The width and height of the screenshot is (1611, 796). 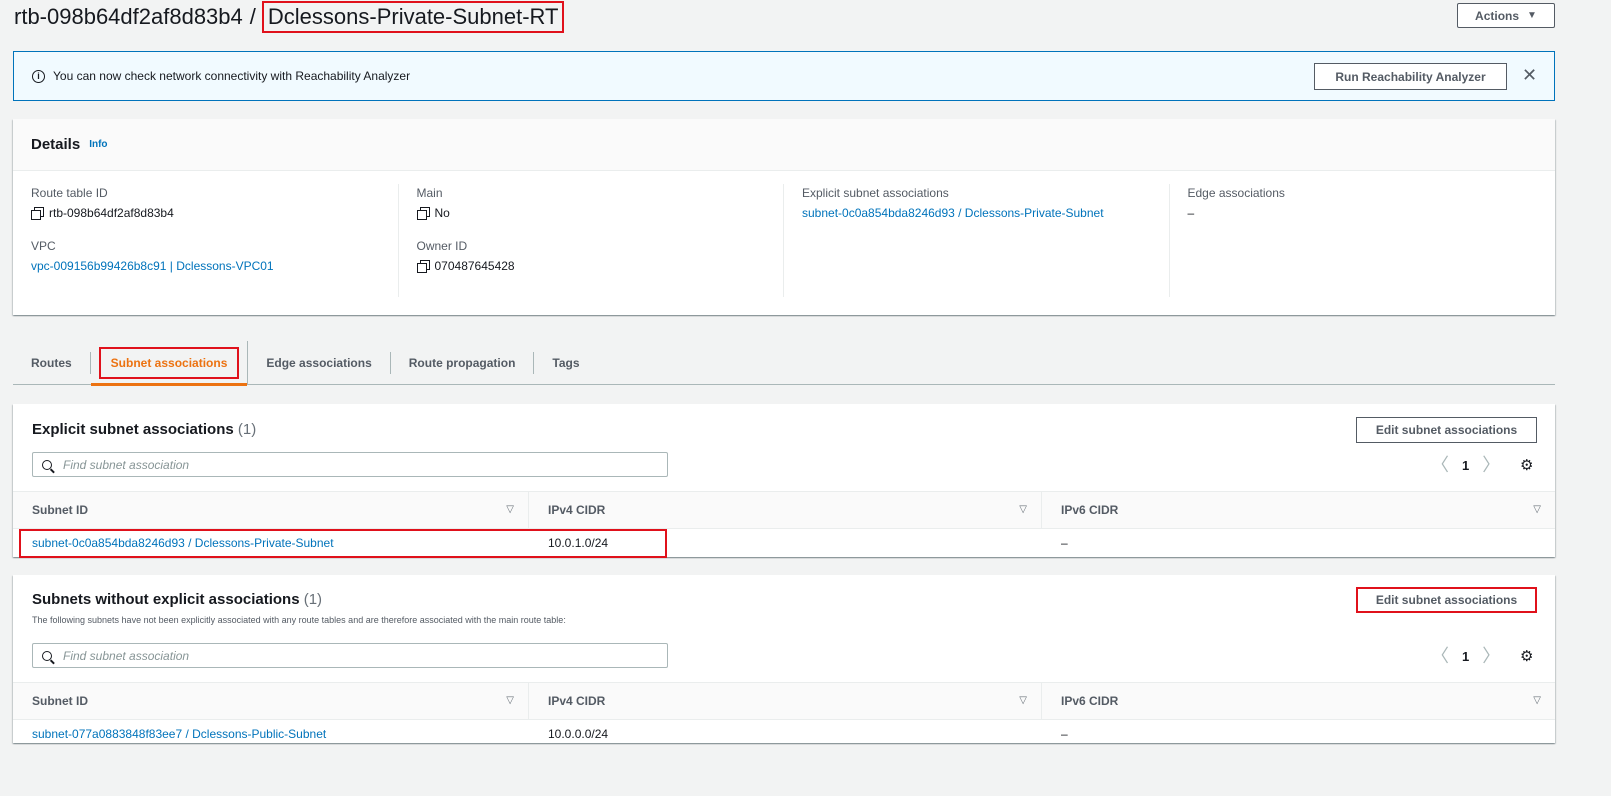 I want to click on vpc-link: vpc-009156b99426b8c91 | Dclessons-VPC01, so click(x=205, y=266).